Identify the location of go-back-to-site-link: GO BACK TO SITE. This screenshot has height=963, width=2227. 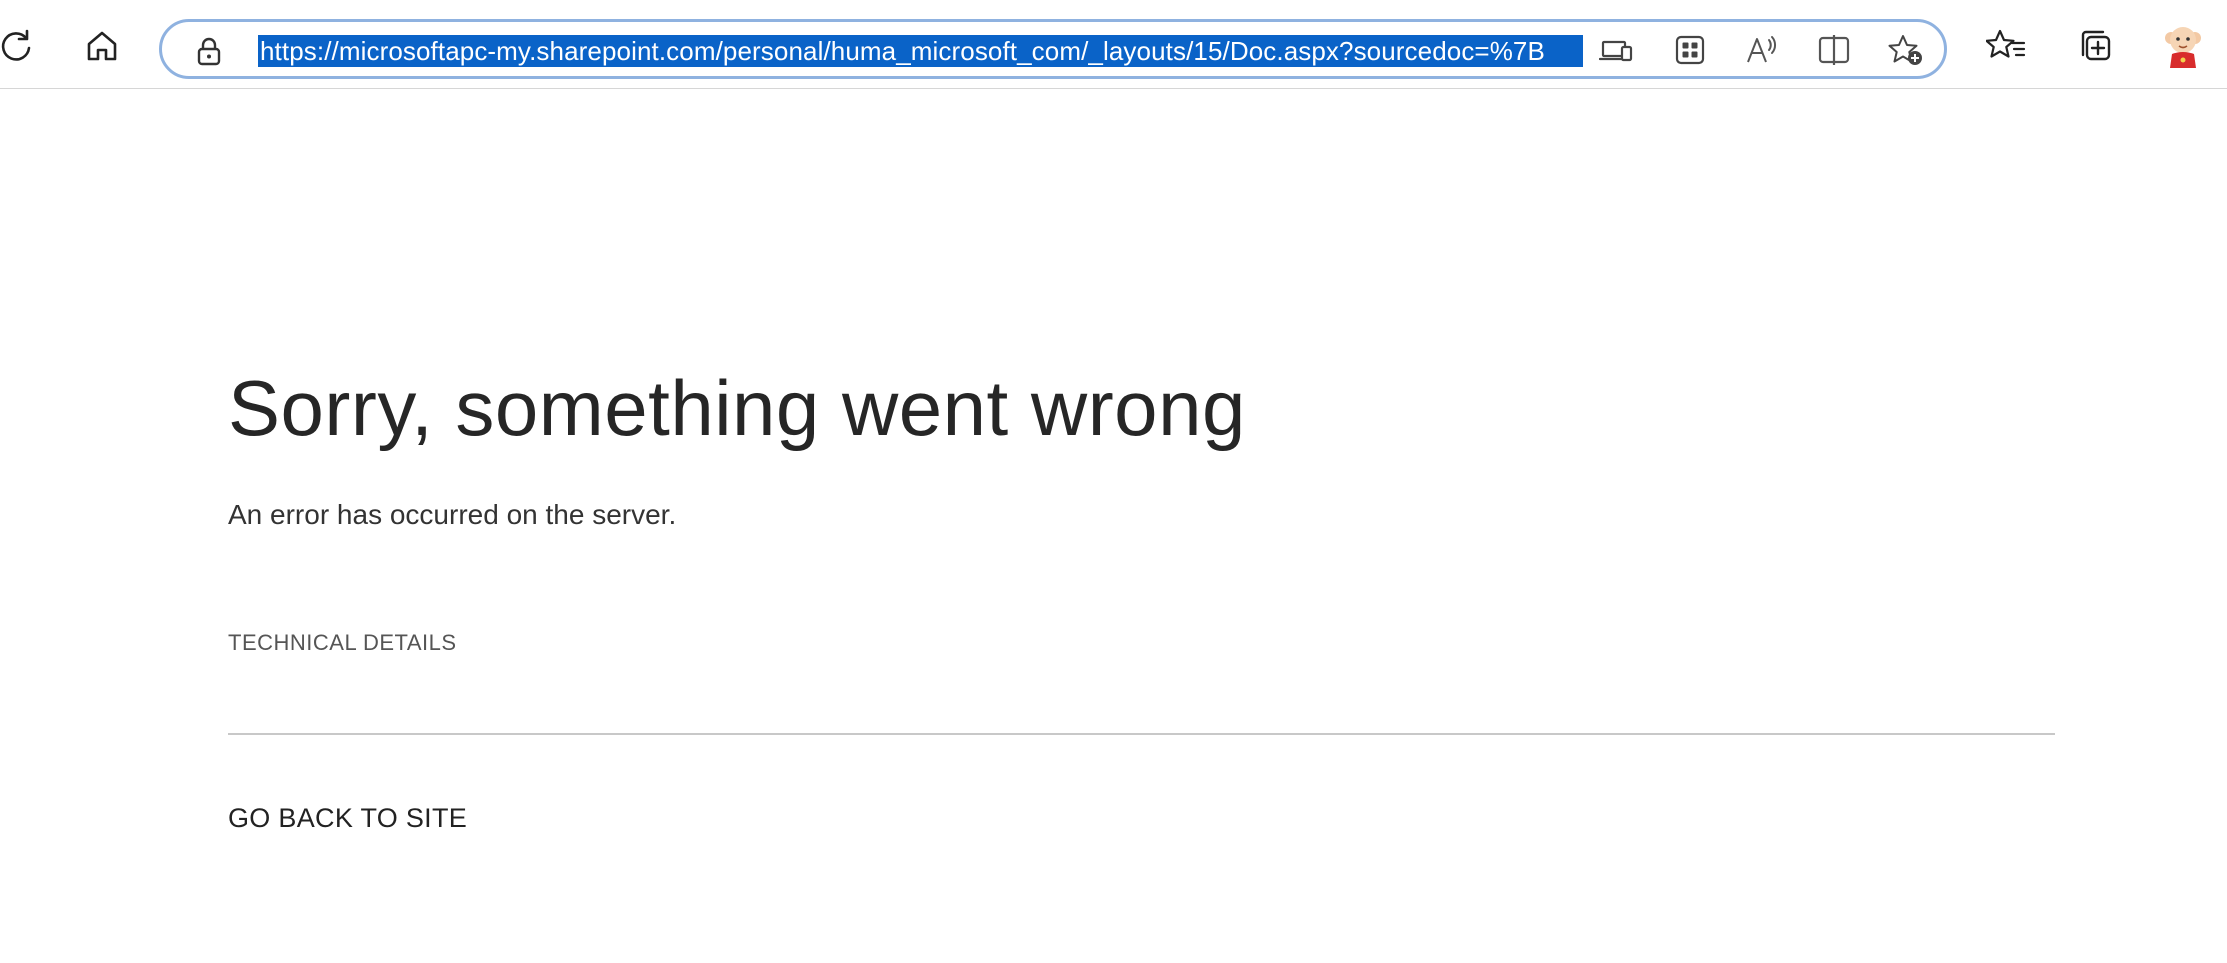
(347, 818).